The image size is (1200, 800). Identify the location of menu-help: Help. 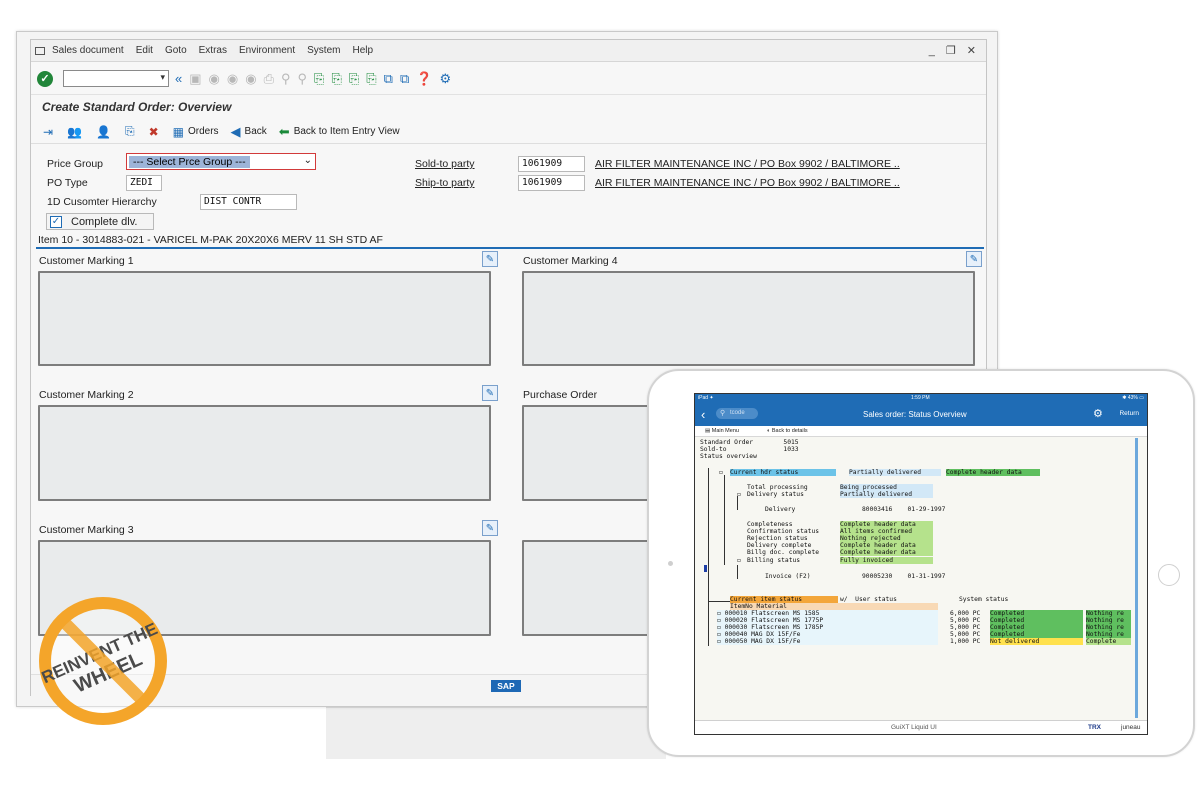
(362, 50).